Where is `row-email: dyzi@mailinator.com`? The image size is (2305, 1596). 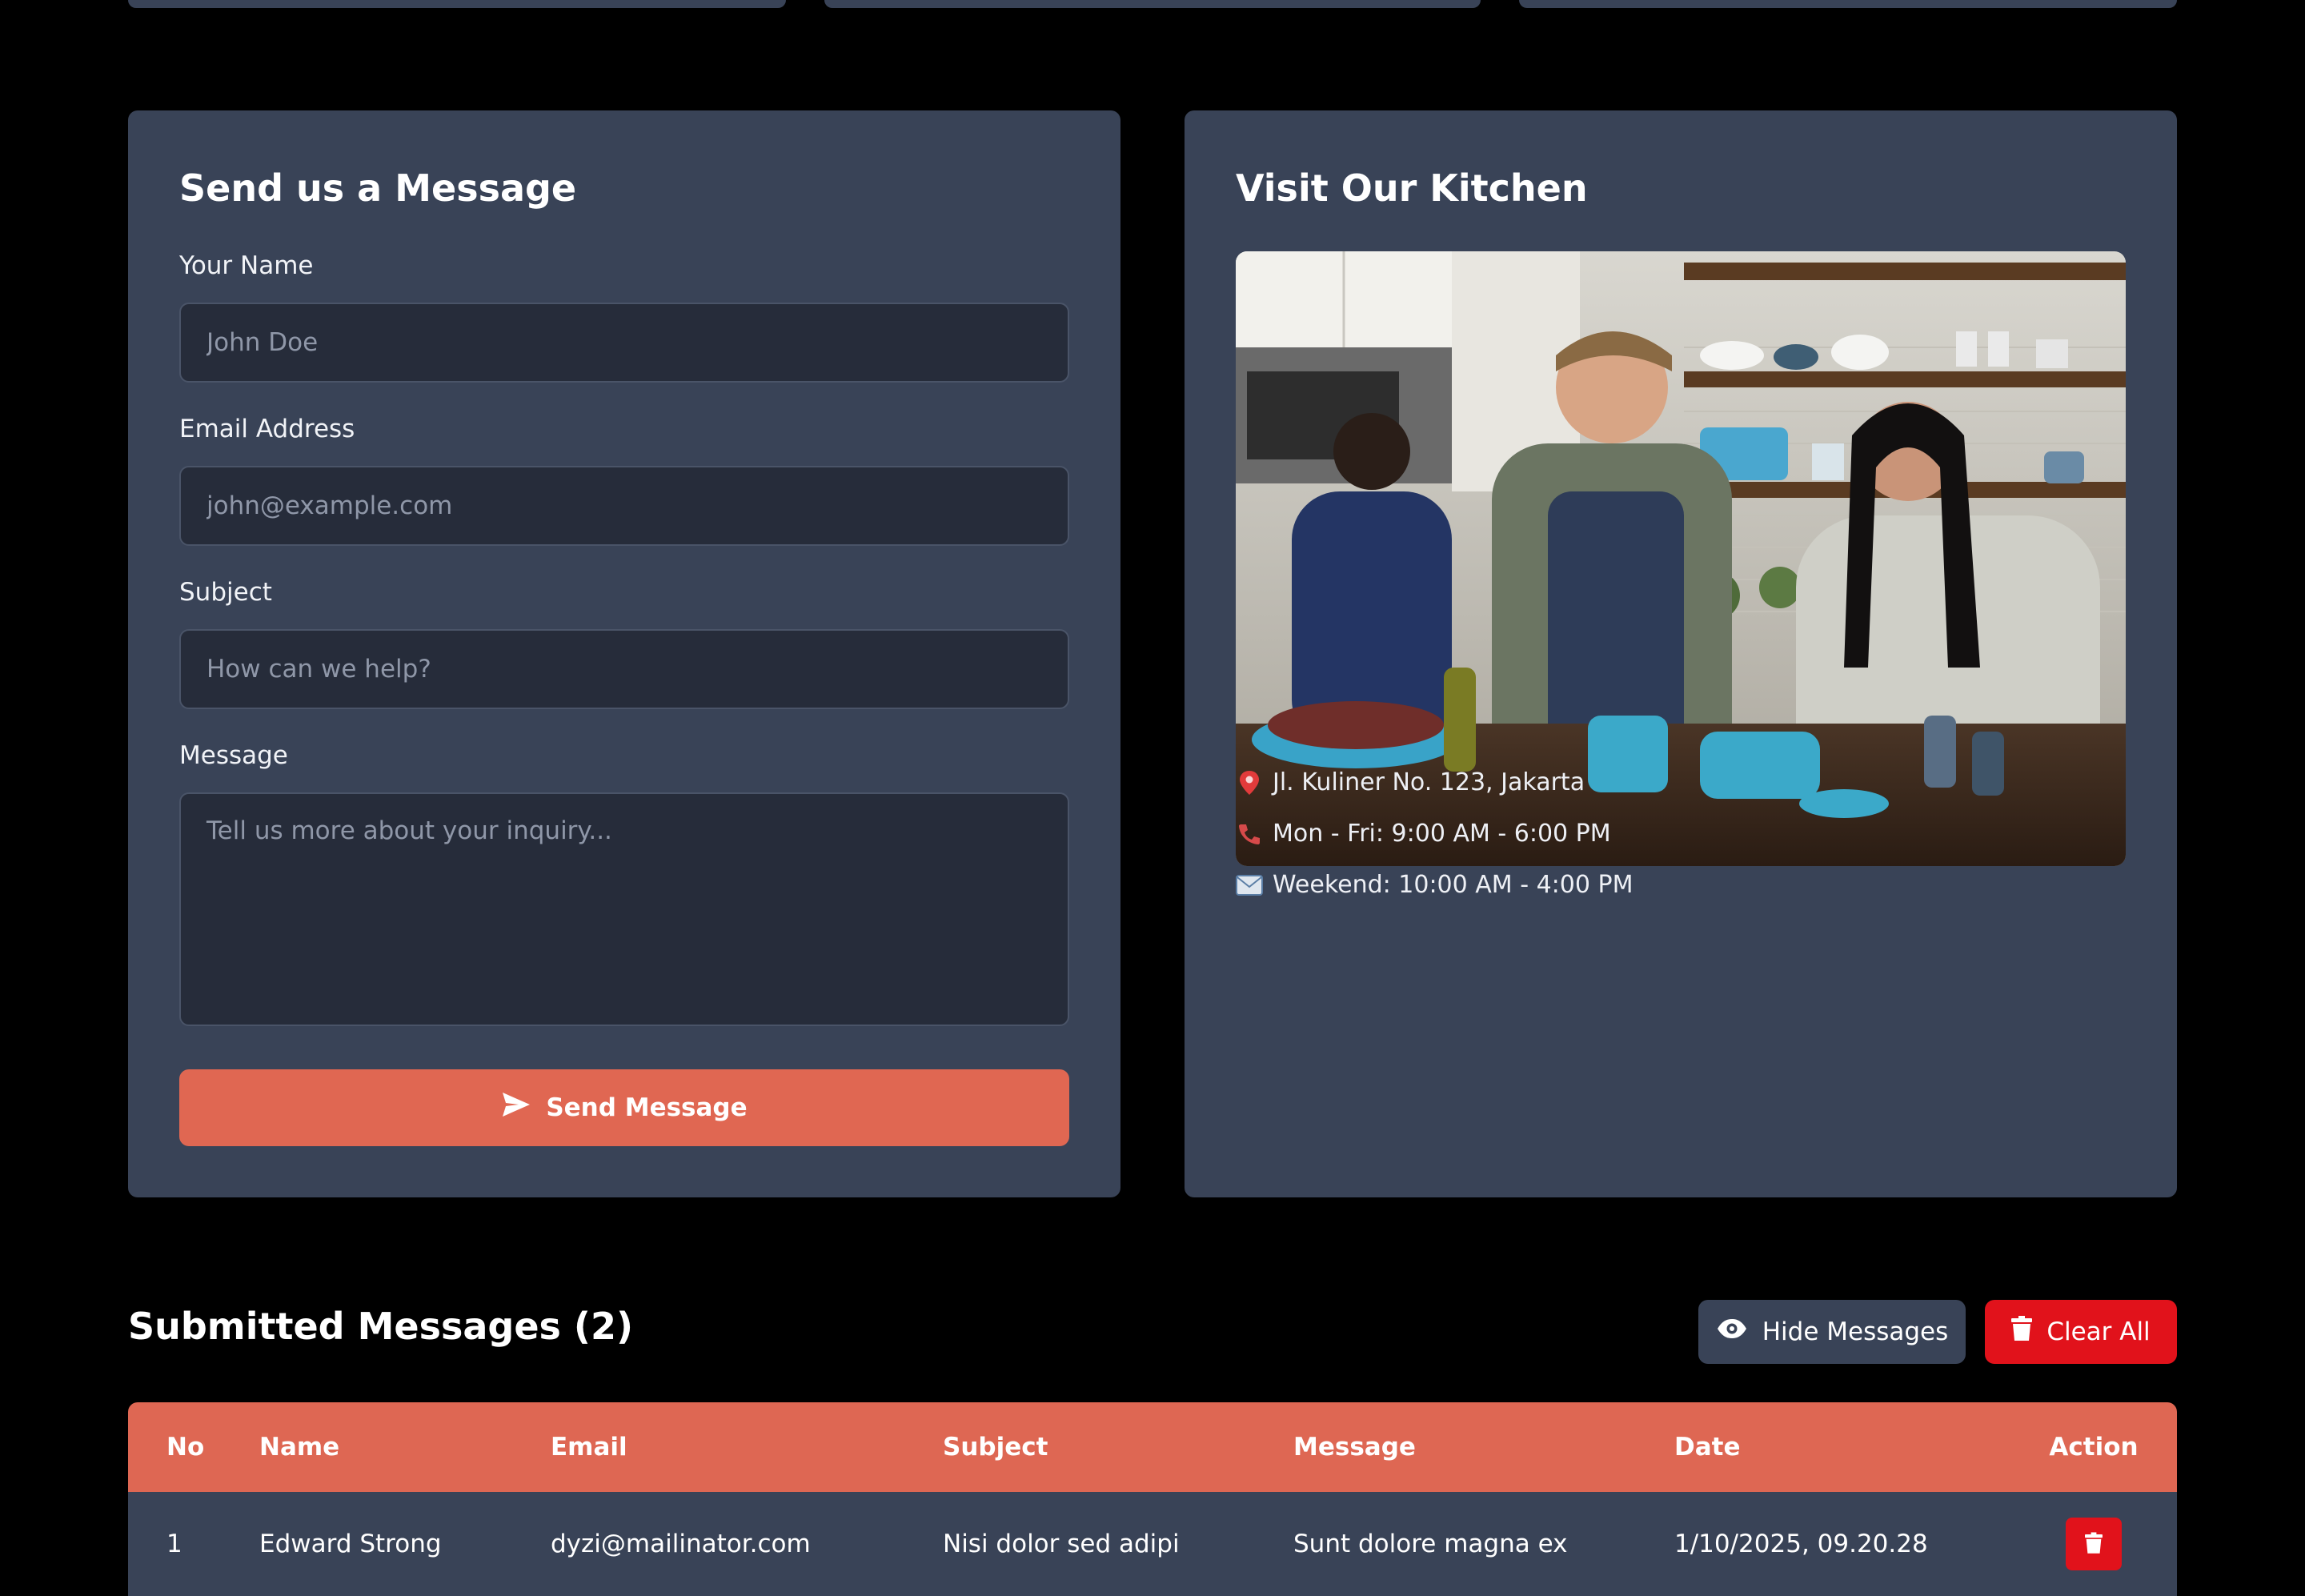
row-email: dyzi@mailinator.com is located at coordinates (681, 1544).